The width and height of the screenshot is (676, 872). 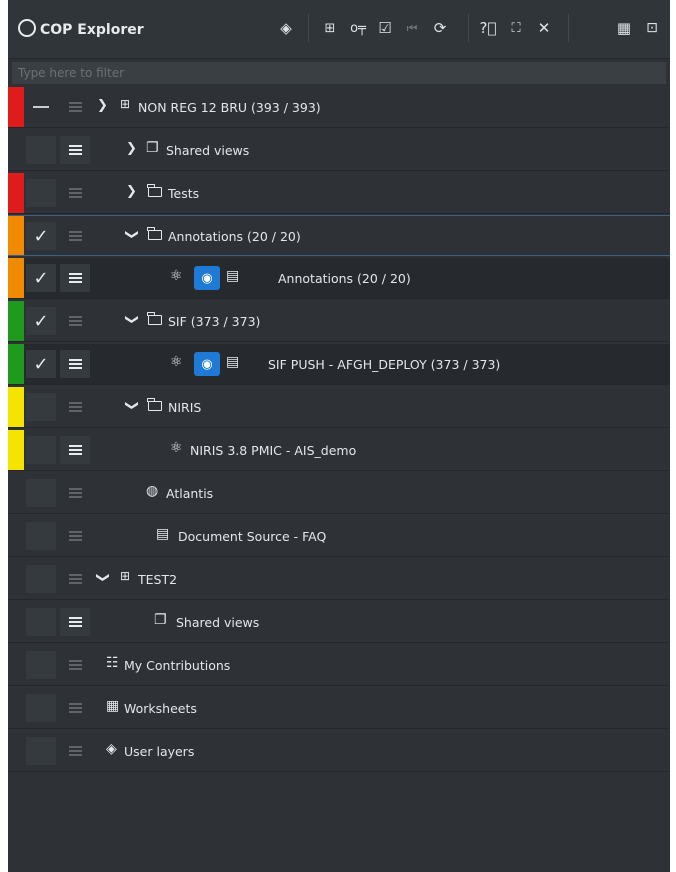 I want to click on tree-row: ❯ ⊞ NON REG 12 BRU (393 / 393), so click(x=339, y=107).